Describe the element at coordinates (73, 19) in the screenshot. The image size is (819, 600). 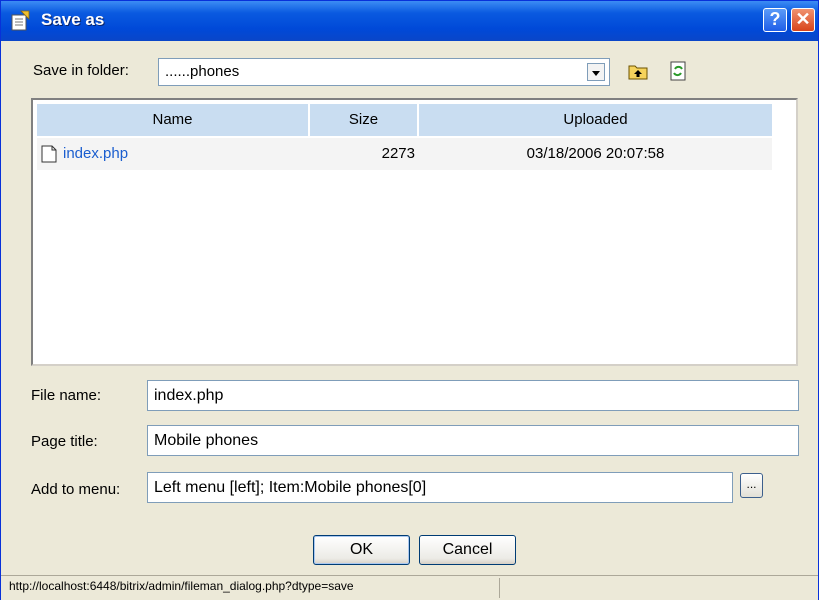
I see `dialog-title: Save as` at that location.